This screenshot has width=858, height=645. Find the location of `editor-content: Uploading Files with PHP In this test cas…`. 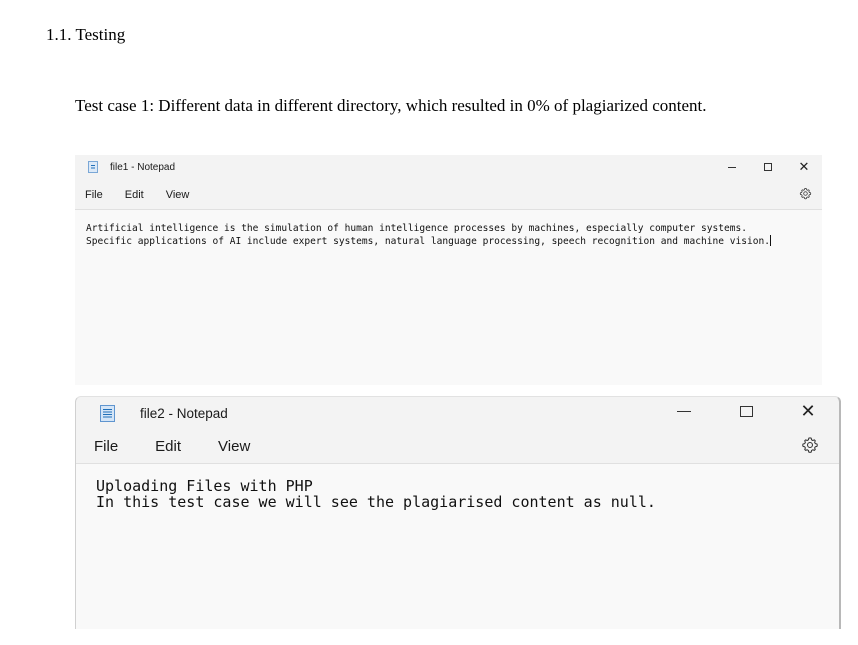

editor-content: Uploading Files with PHP In this test cas… is located at coordinates (376, 494).